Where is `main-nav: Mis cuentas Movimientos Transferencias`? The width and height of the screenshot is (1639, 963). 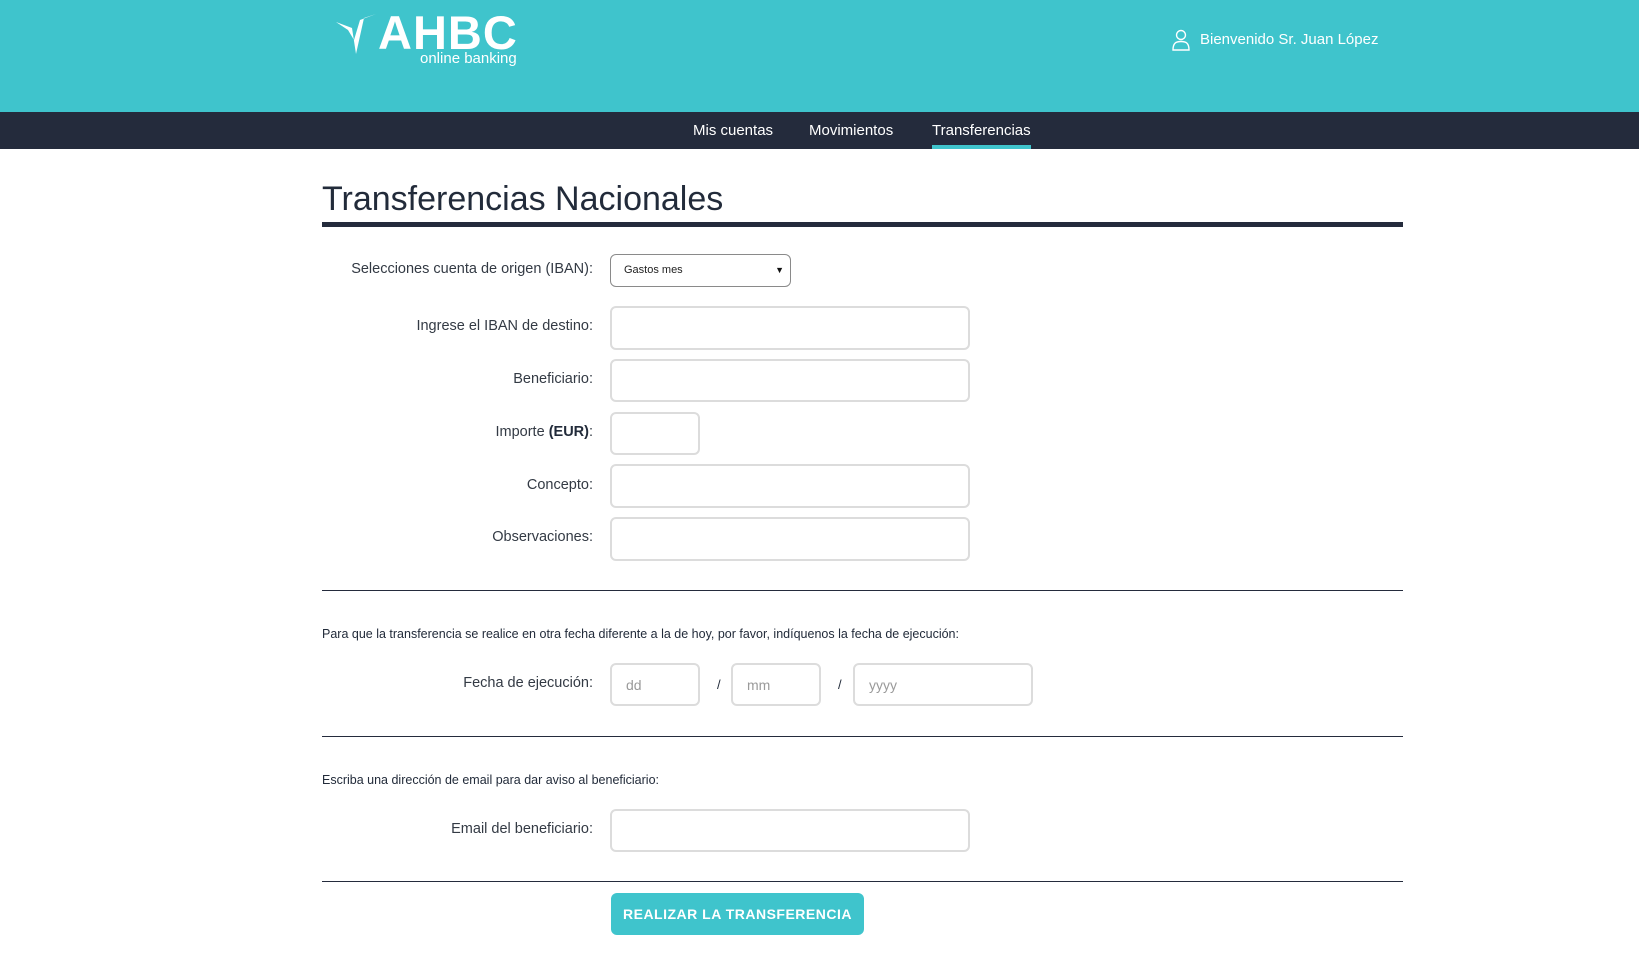 main-nav: Mis cuentas Movimientos Transferencias is located at coordinates (819, 130).